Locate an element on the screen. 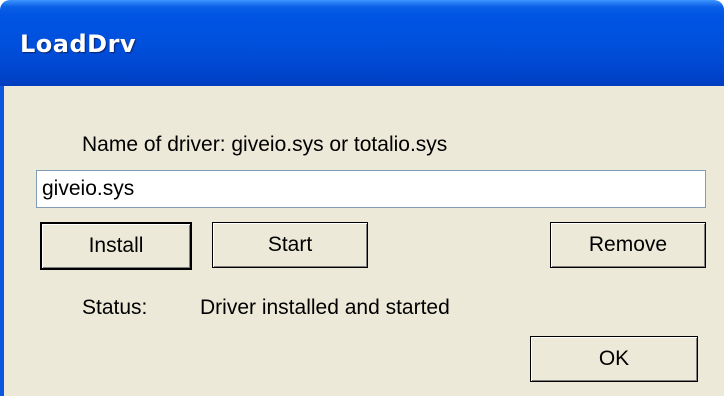 Image resolution: width=724 pixels, height=396 pixels. driver-name-input is located at coordinates (371, 189).